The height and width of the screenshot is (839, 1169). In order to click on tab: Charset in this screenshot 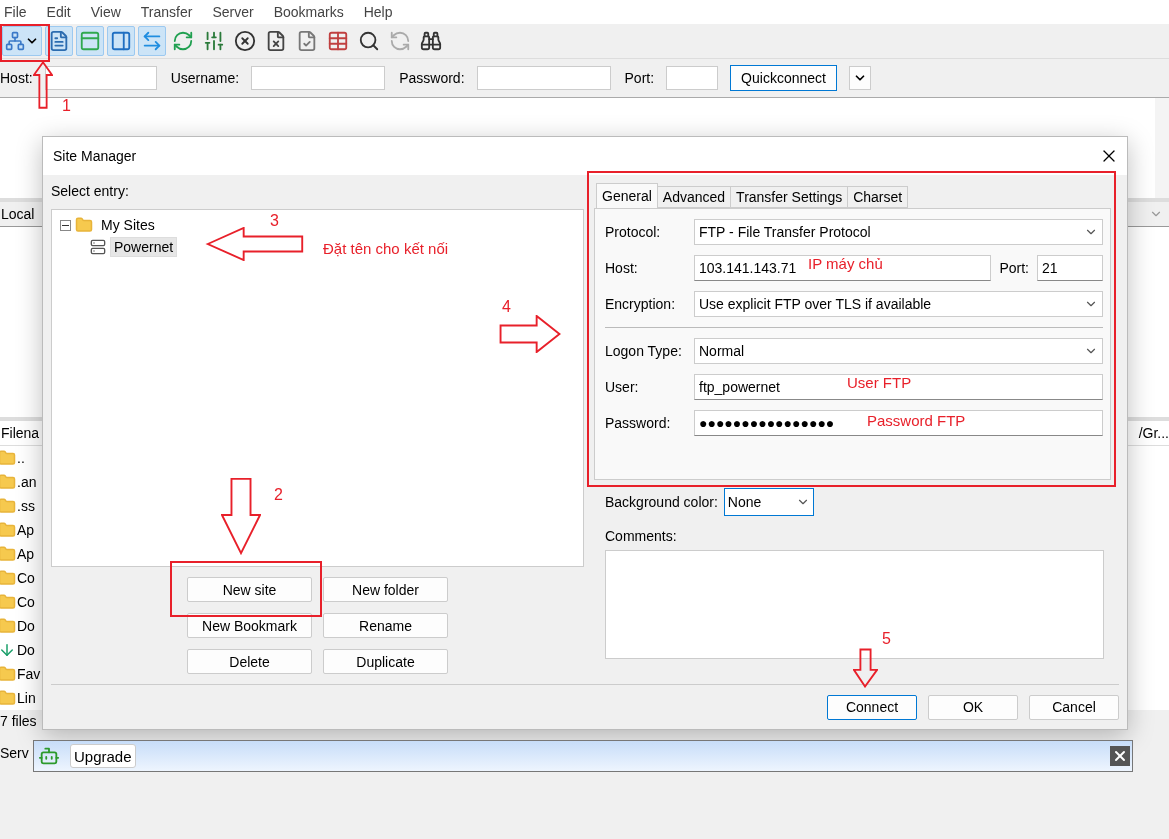, I will do `click(878, 197)`.